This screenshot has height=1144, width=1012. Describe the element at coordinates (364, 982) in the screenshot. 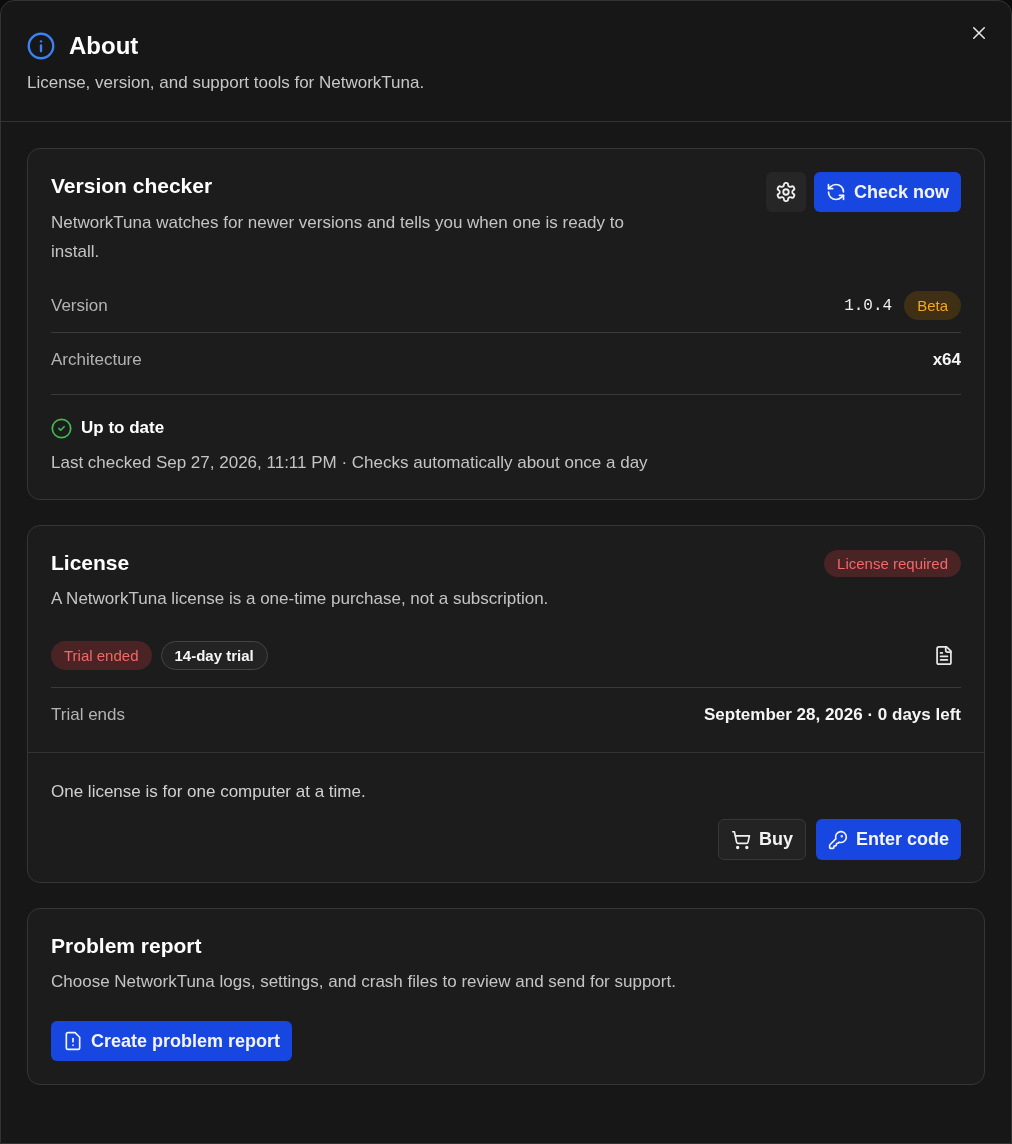

I see `card-description: Choose NetworkTuna logs, settings, and crash files to review and send for support.` at that location.